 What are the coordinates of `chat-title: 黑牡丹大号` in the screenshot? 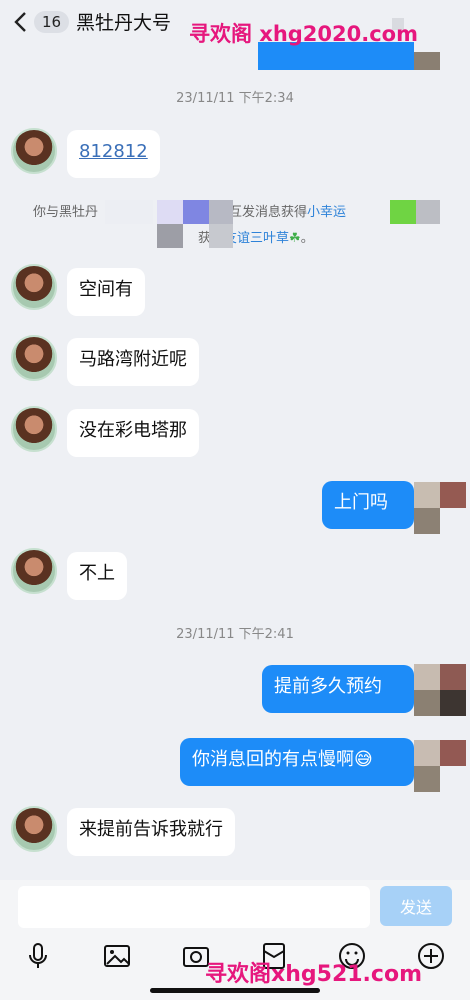 It's located at (123, 21).